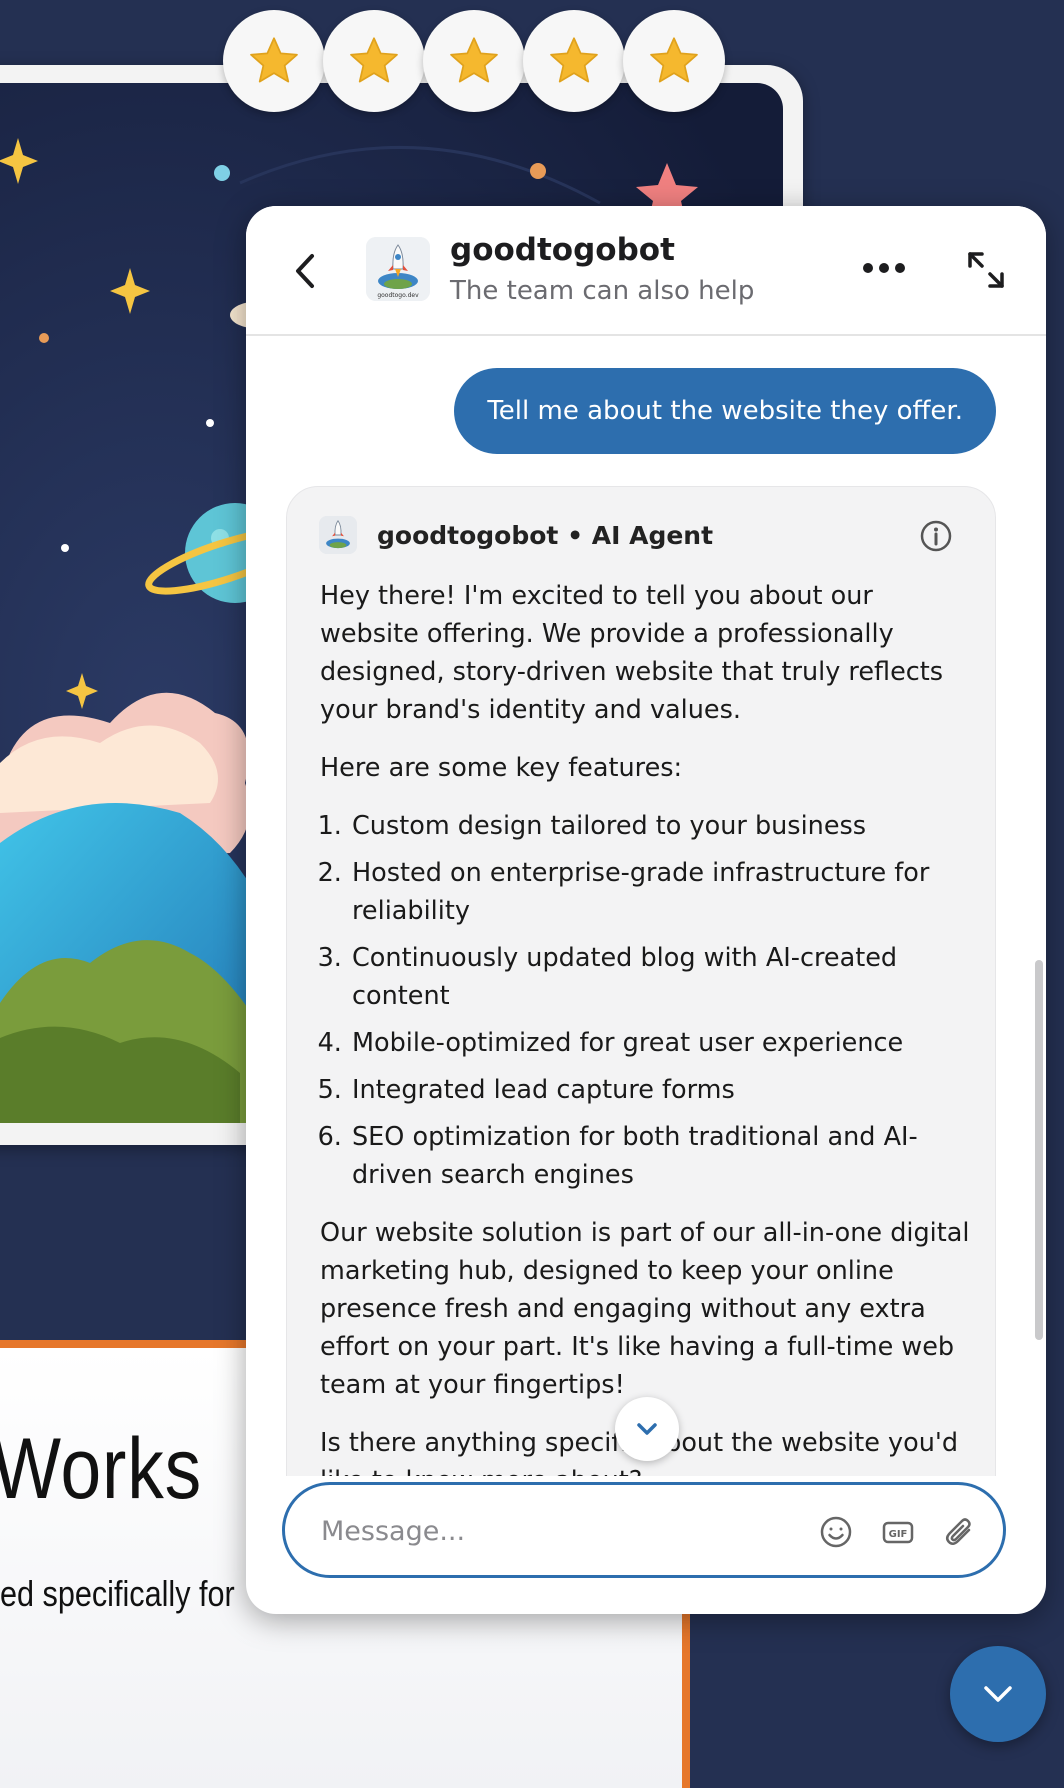 Image resolution: width=1064 pixels, height=1788 pixels. Describe the element at coordinates (562, 250) in the screenshot. I see `chat-bot-name: goodtogobot` at that location.